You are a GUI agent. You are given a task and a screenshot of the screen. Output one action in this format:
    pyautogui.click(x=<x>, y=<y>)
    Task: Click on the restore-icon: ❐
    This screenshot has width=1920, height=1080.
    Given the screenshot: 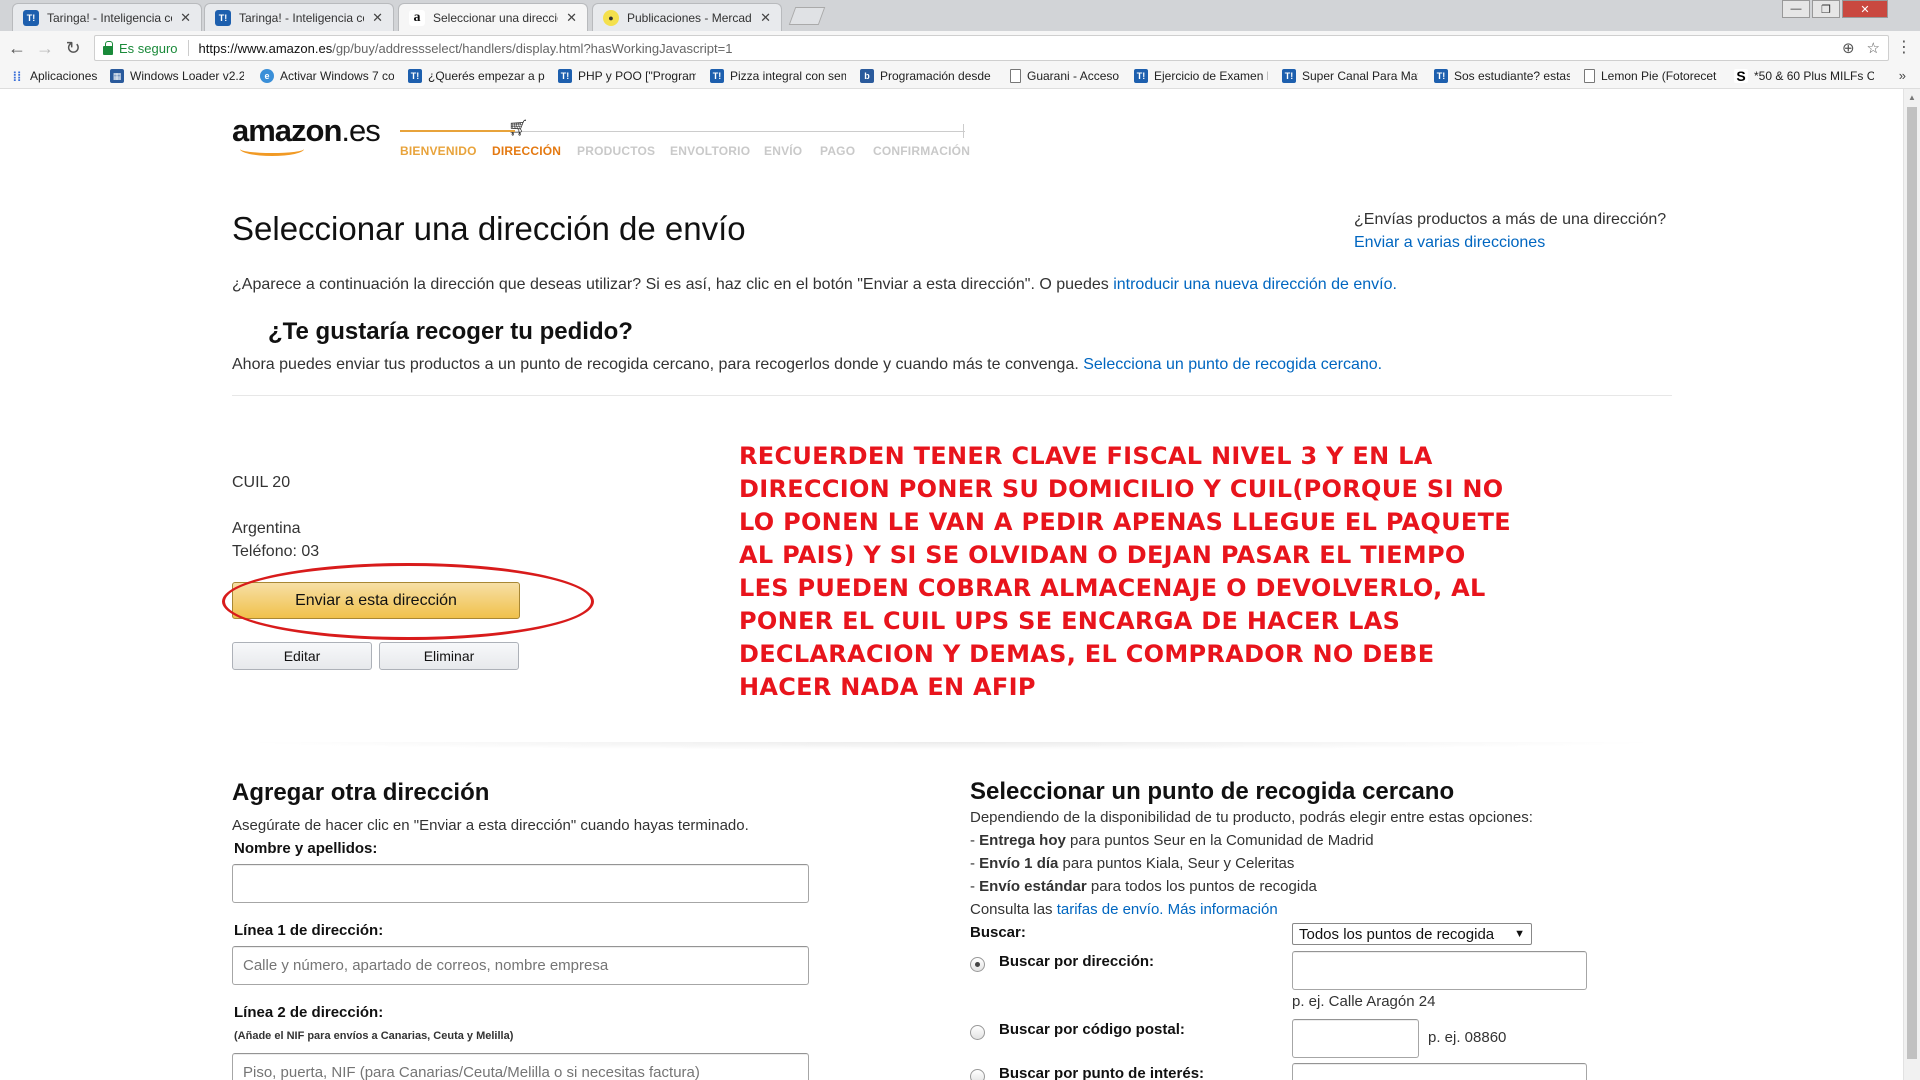 What is the action you would take?
    pyautogui.click(x=1826, y=9)
    